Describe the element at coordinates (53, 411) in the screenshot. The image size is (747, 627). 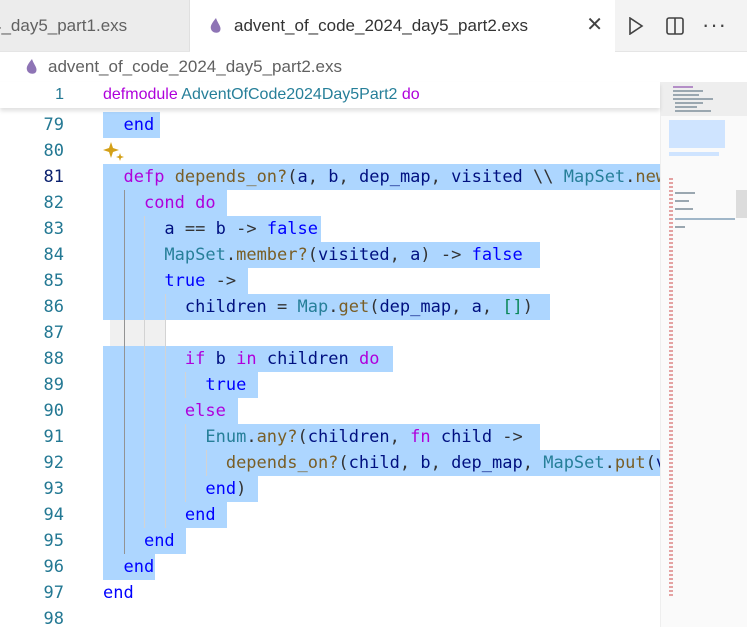
I see `line-number: 90` at that location.